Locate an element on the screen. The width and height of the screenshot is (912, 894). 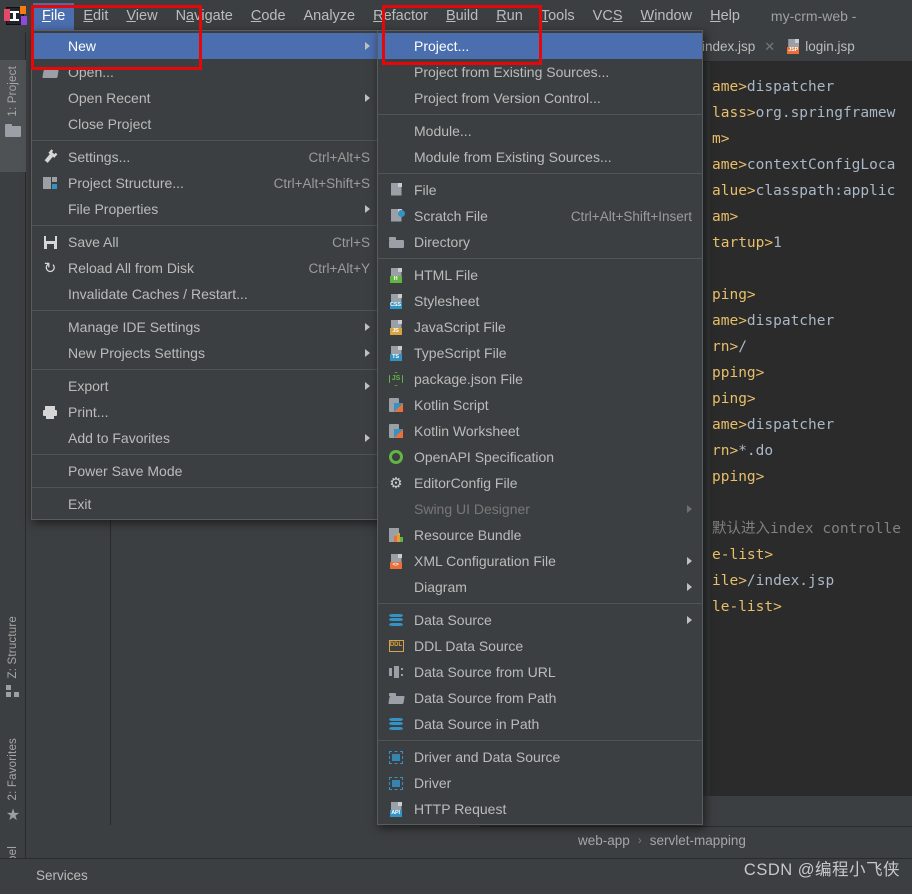
file-menu-item-new-projects-settings: New Projects Settings is located at coordinates (206, 353).